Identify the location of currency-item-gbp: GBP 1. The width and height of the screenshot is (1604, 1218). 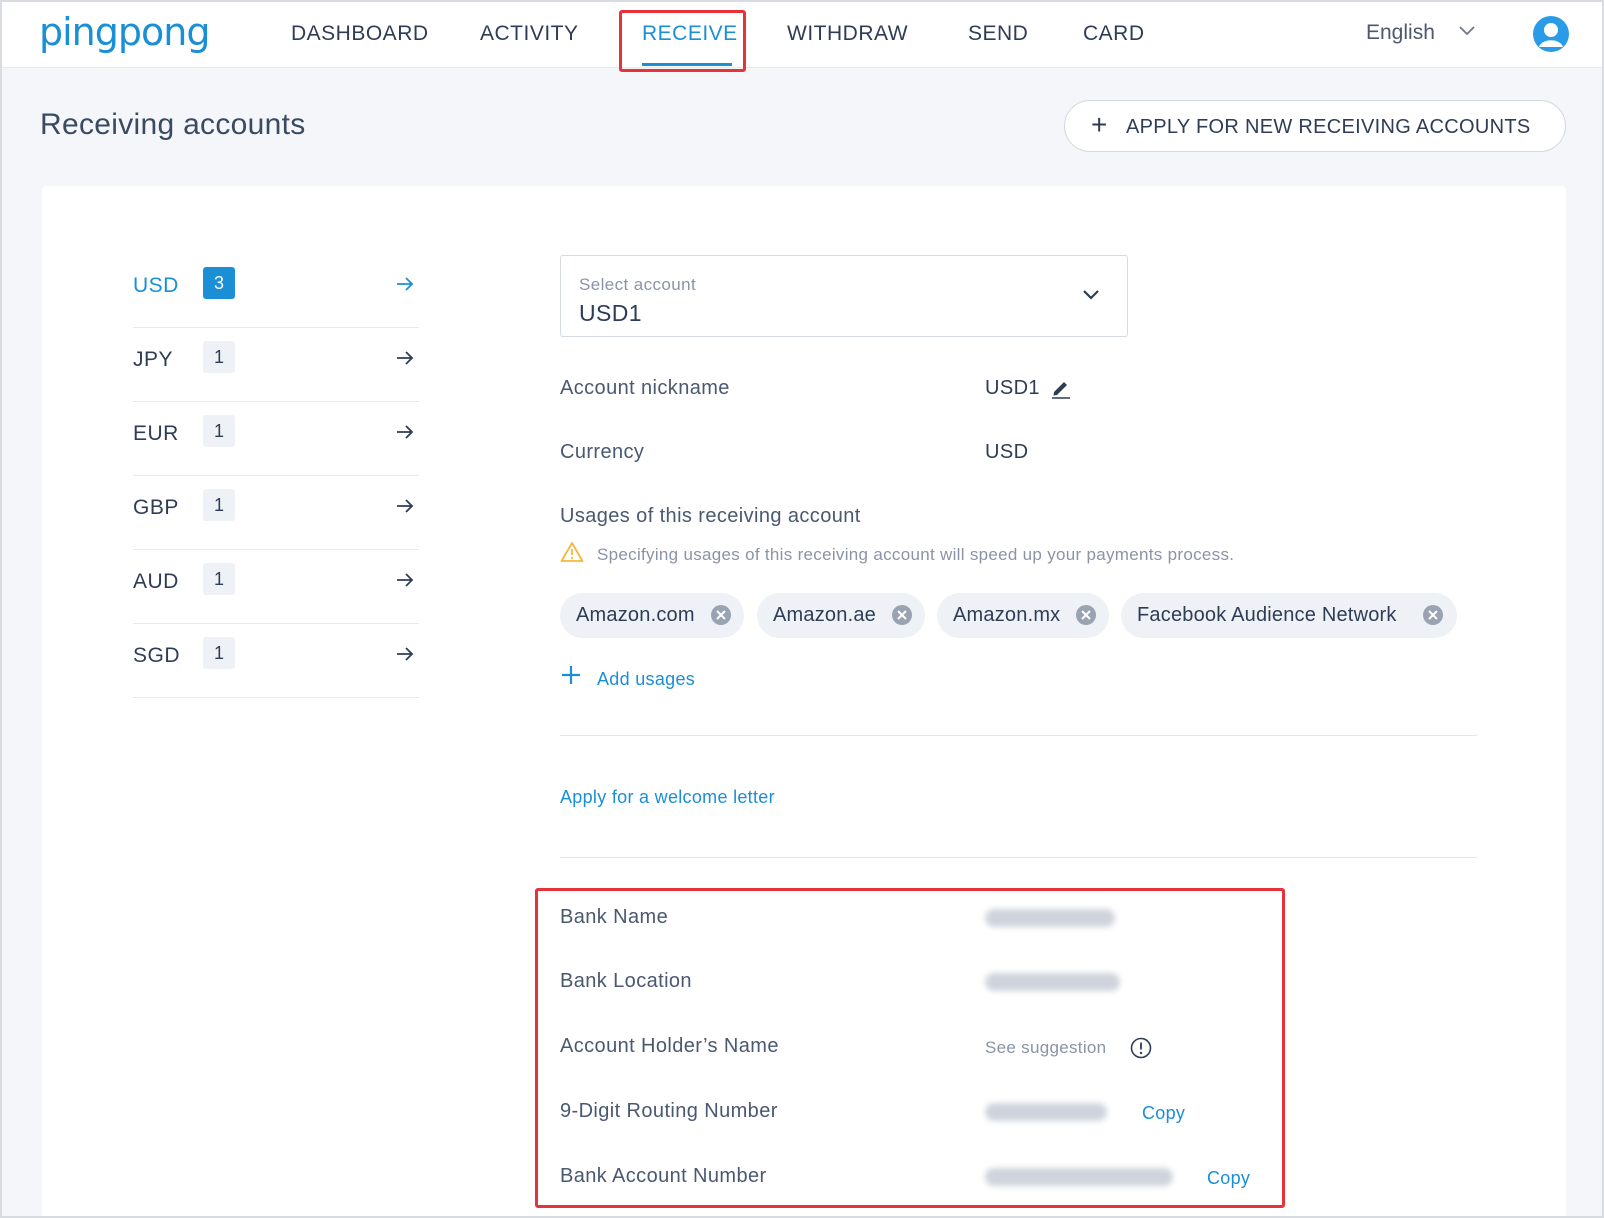
(276, 513).